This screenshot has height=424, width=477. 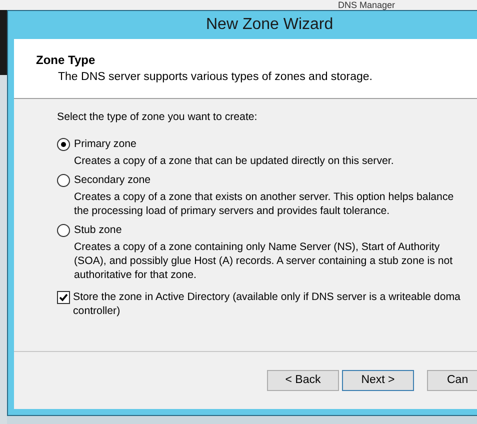 What do you see at coordinates (232, 211) in the screenshot?
I see `option-description: the processing load of primary servers and provides fault tolerance.` at bounding box center [232, 211].